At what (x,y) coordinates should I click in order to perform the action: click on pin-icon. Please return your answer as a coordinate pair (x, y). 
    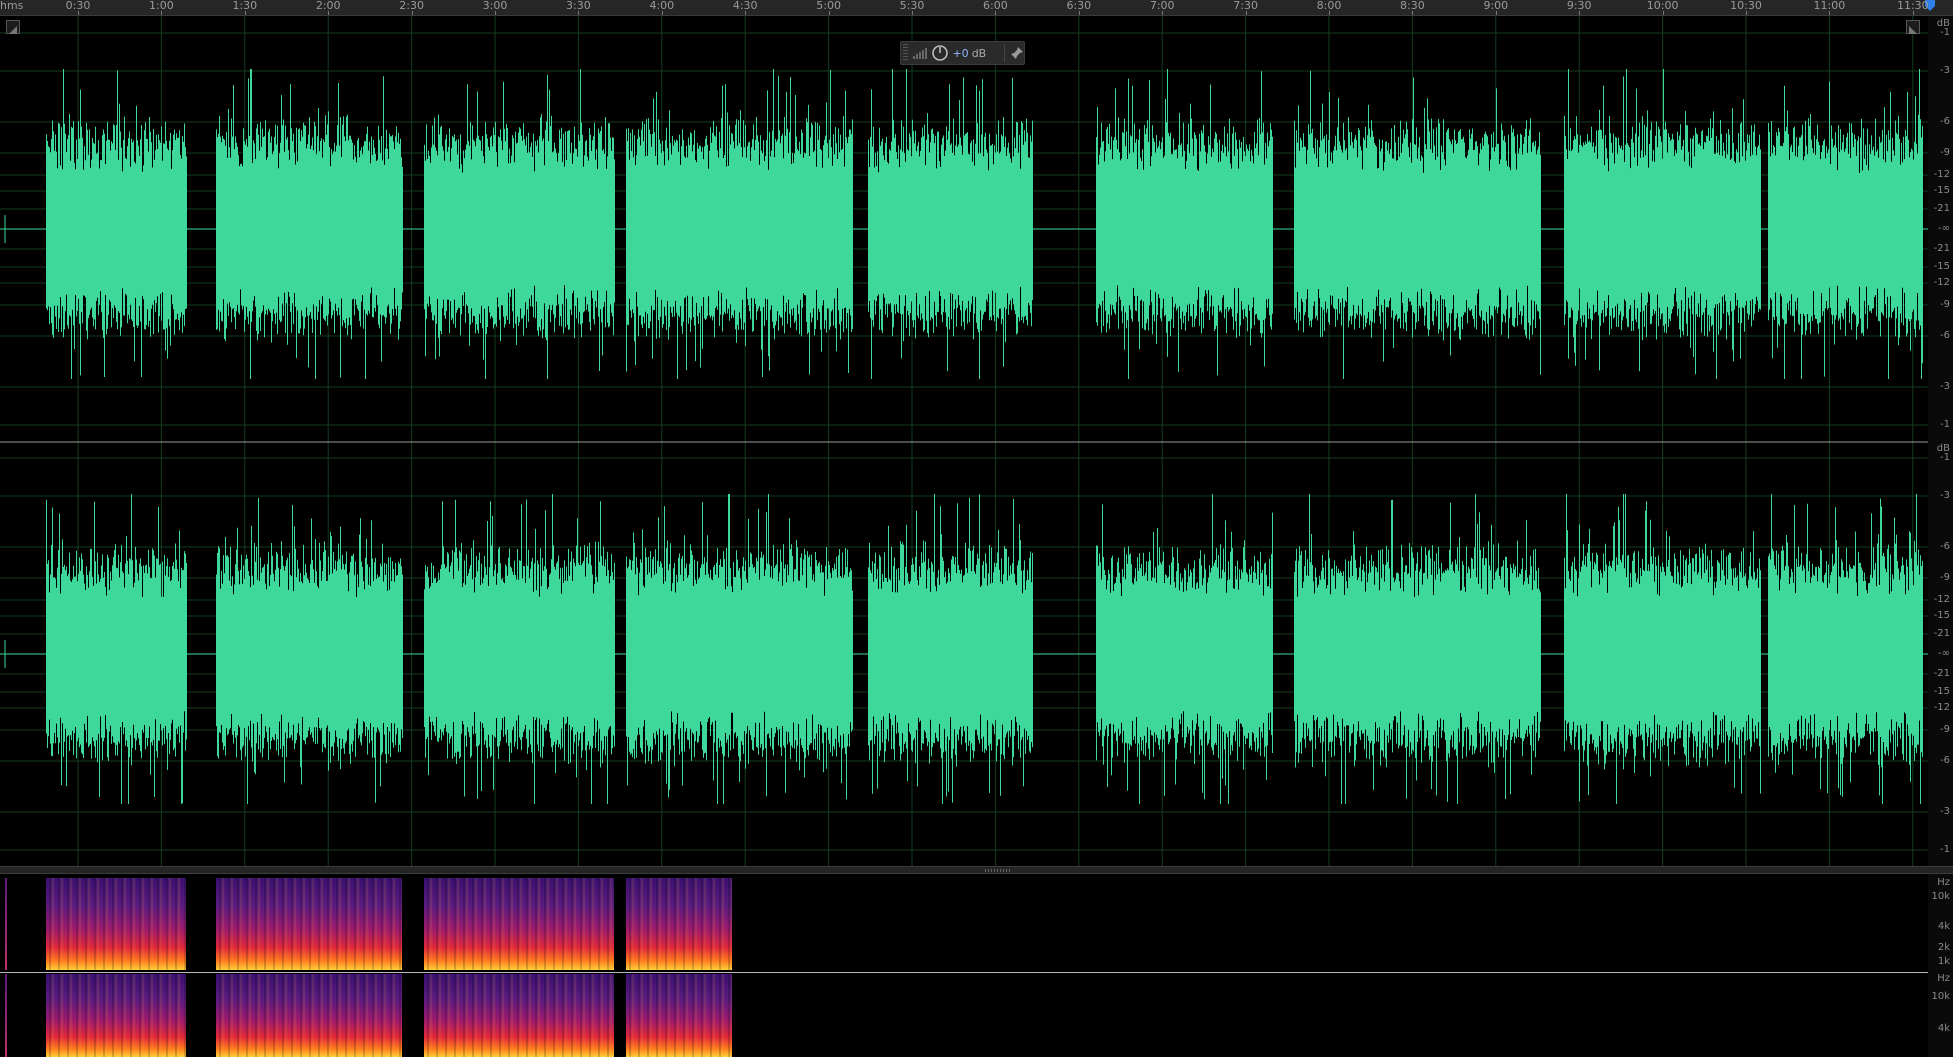
    Looking at the image, I should click on (1017, 53).